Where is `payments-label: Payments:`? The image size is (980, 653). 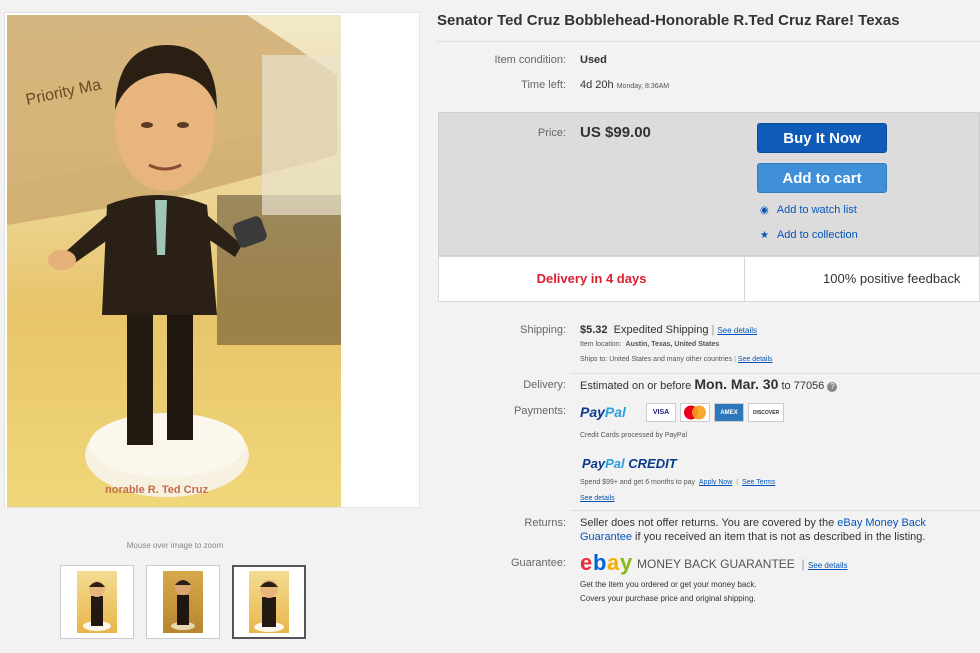
payments-label: Payments: is located at coordinates (540, 411).